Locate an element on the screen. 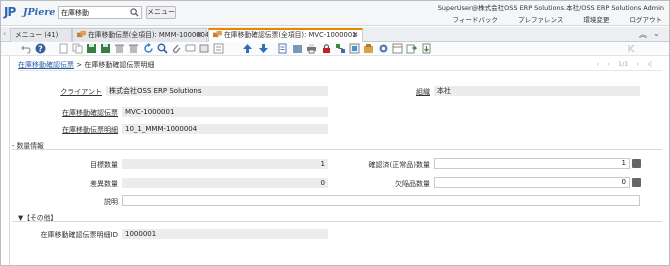  breadcrumb: 在庫移動確認伝票 > 在庫移動確認伝票明細 is located at coordinates (86, 65).